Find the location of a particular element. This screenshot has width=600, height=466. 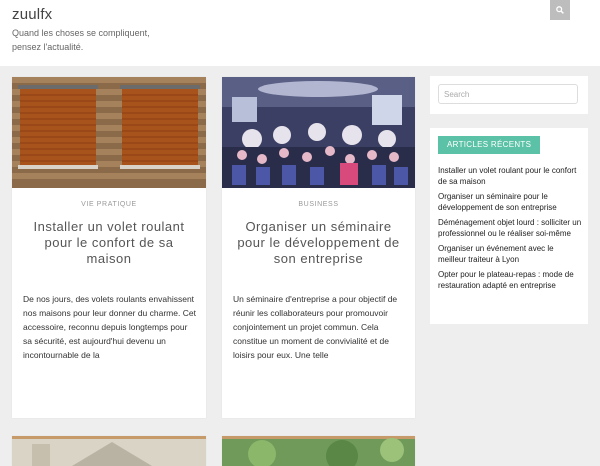

search-icon is located at coordinates (560, 10).